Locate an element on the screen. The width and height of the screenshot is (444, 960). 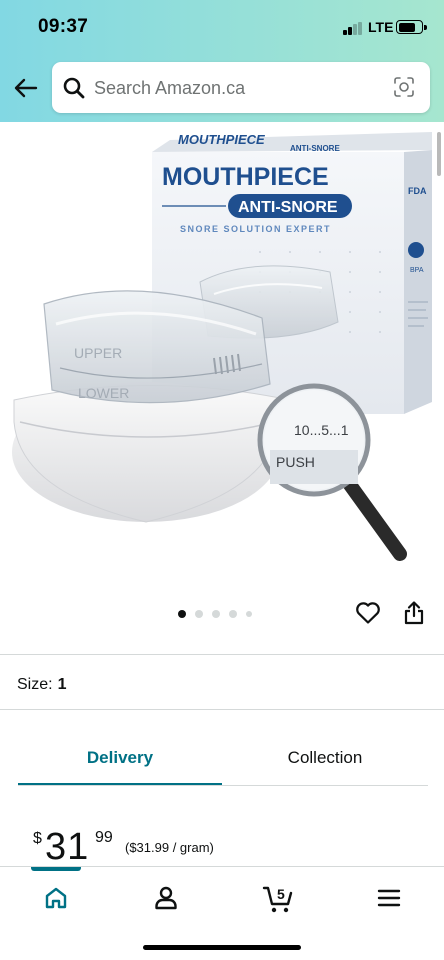
battery-icon is located at coordinates (411, 27).